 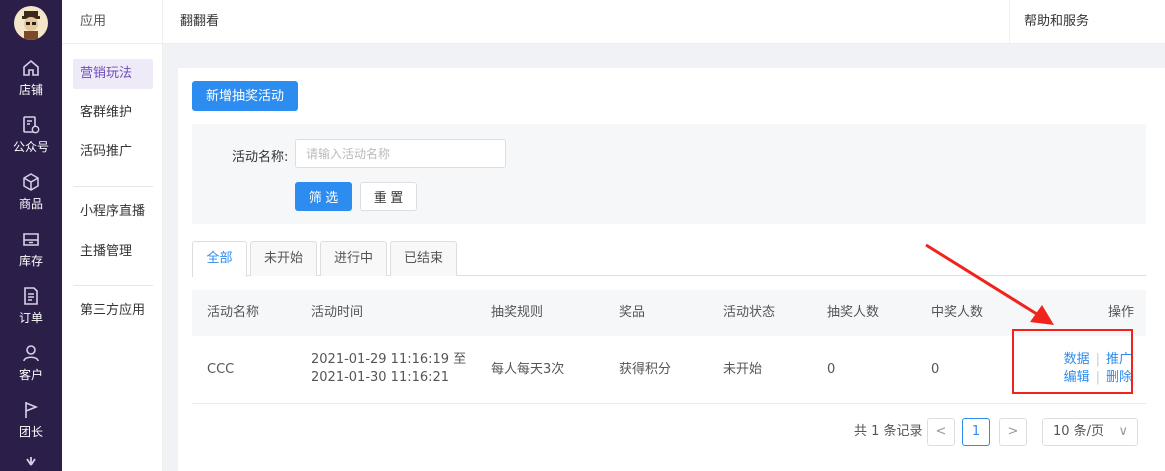 What do you see at coordinates (671, 433) in the screenshot?
I see `pagination: 共 1 条记录 < 1 > 10 条/页 ∨` at bounding box center [671, 433].